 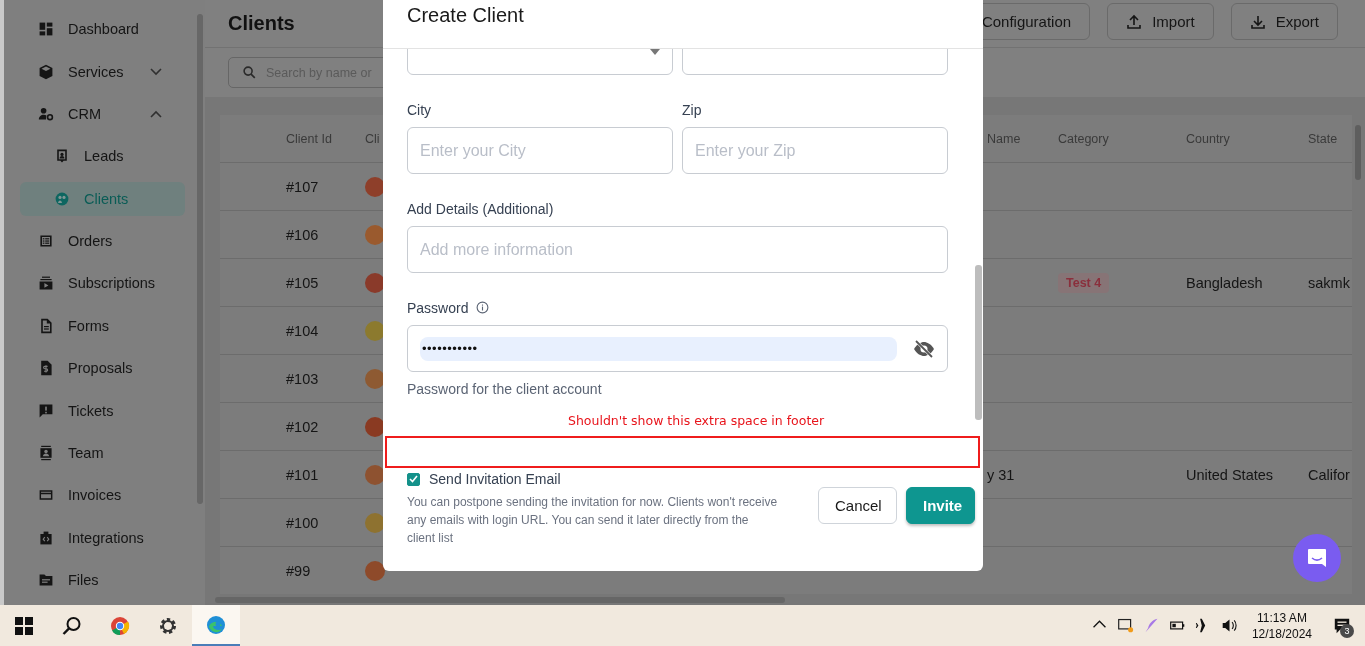 I want to click on document-icon, so click(x=46, y=325).